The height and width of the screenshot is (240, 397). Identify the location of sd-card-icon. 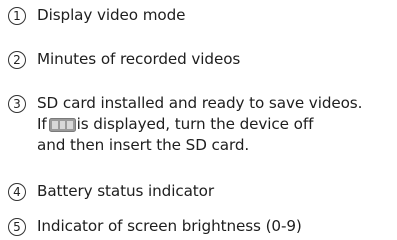
(62, 124).